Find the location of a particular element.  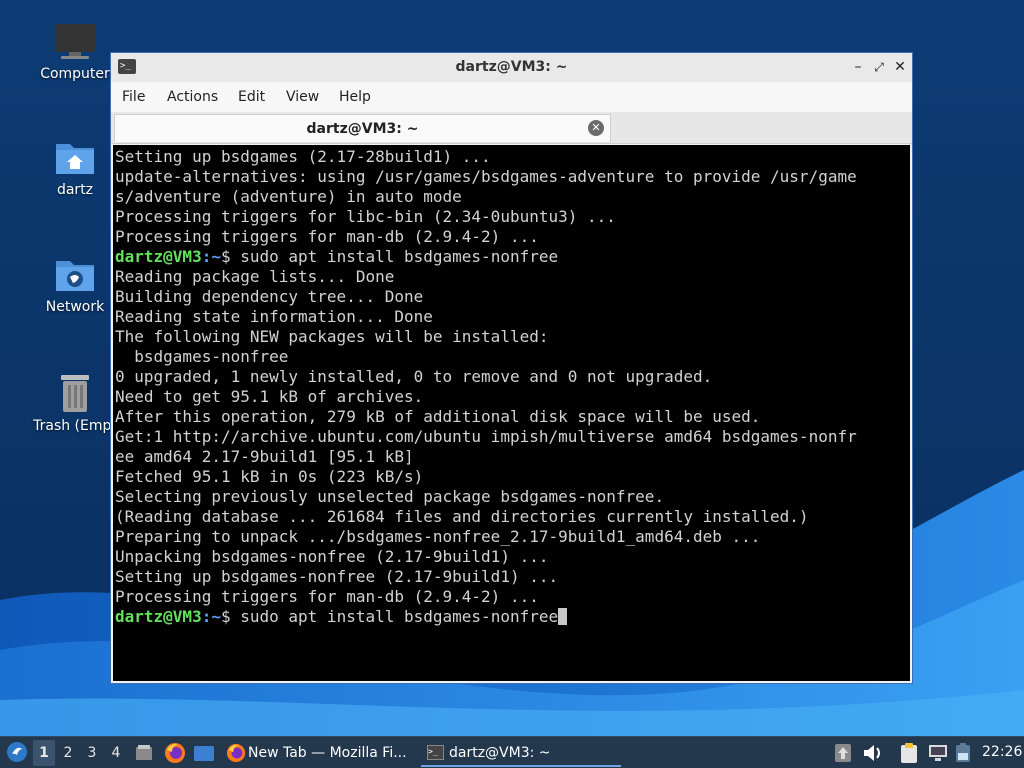

firefox-launcher-icon is located at coordinates (175, 753).